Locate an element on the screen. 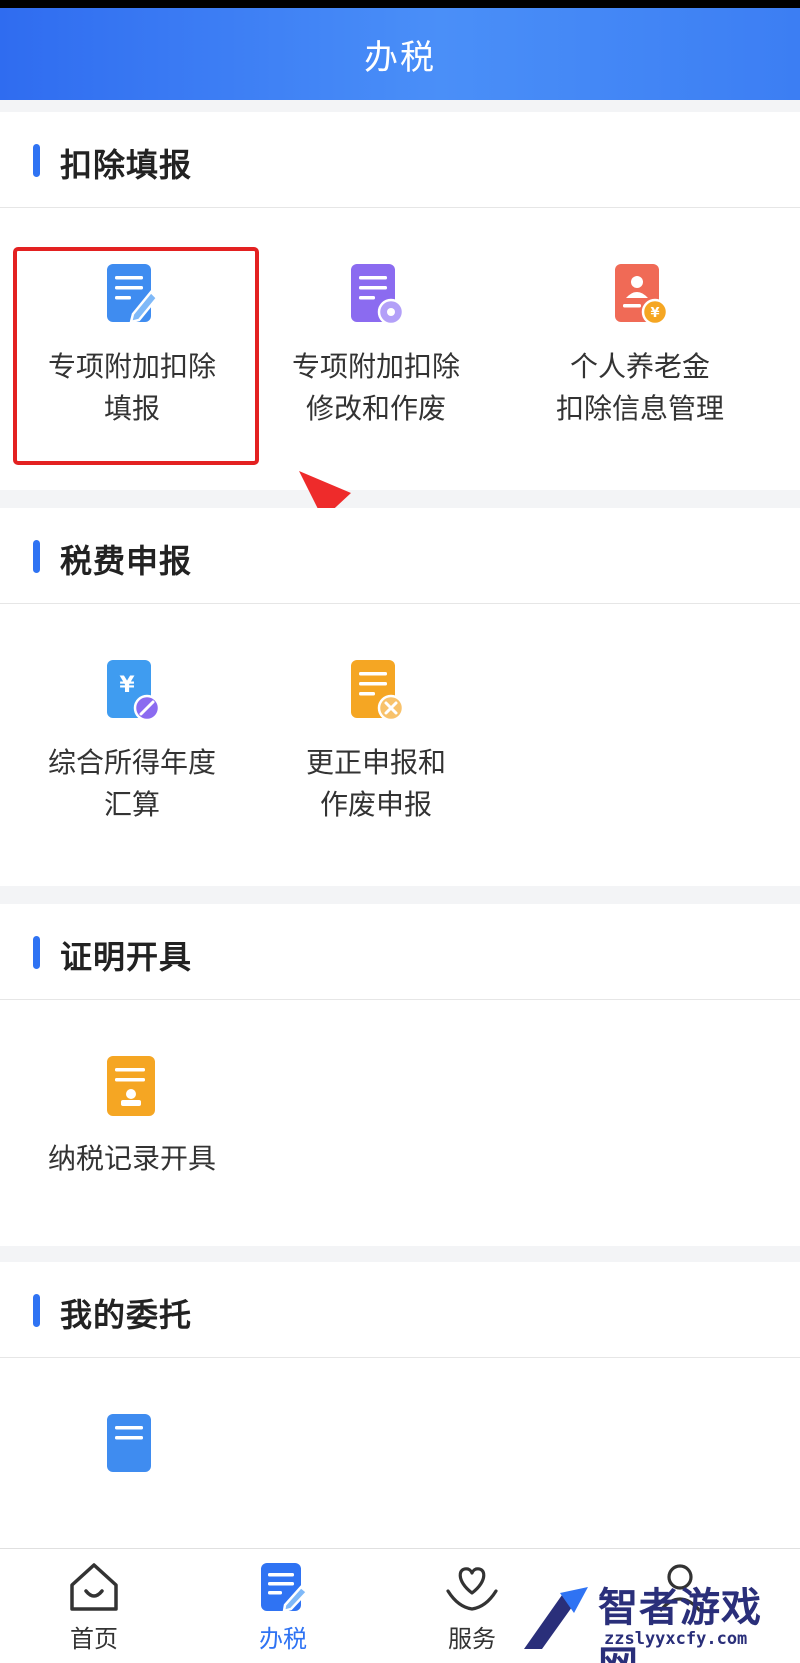  item-annual-settlement: ¥ 综合所得年度 汇算 is located at coordinates (132, 742).